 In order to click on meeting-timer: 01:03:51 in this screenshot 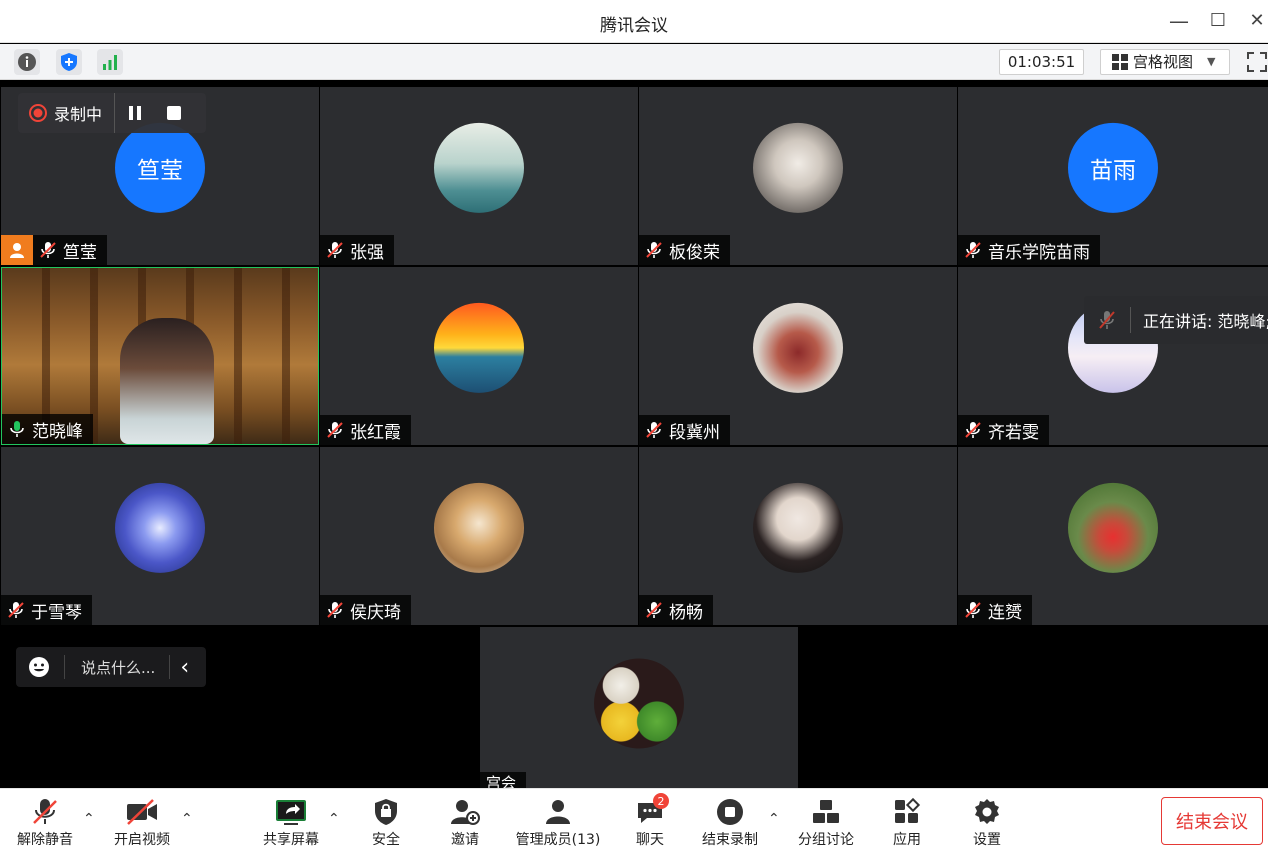, I will do `click(1041, 62)`.